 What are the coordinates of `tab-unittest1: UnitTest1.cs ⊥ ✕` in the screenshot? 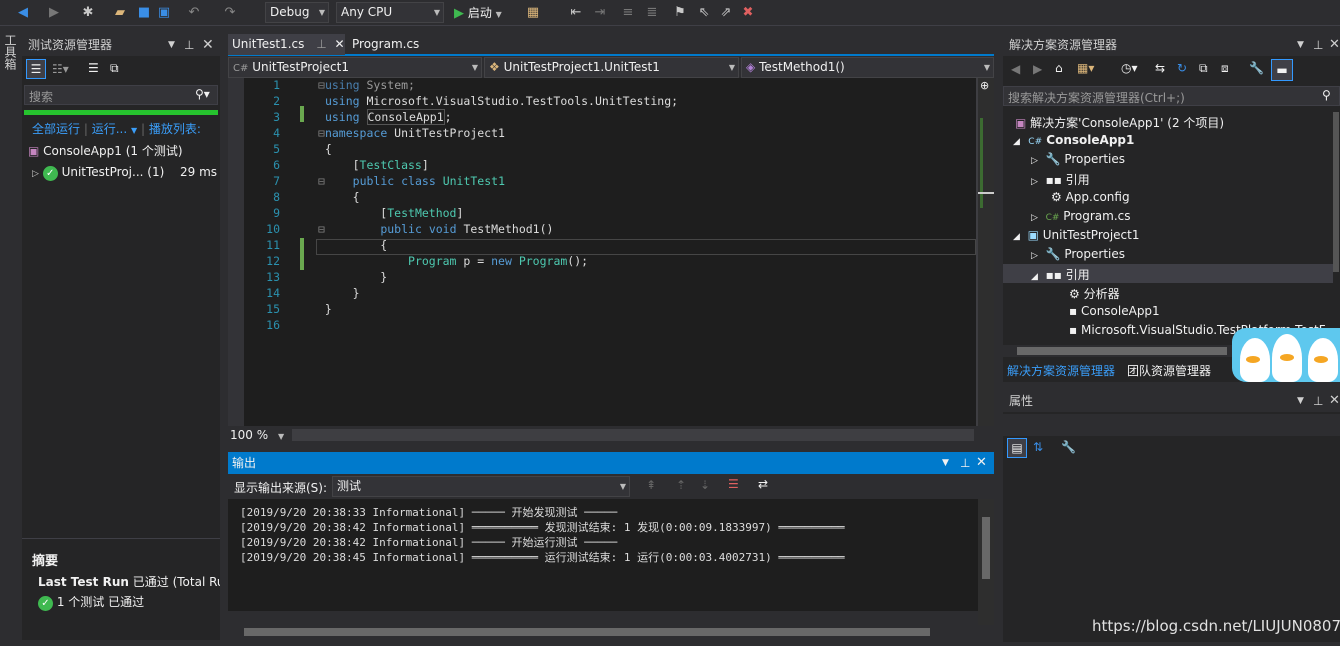 It's located at (286, 44).